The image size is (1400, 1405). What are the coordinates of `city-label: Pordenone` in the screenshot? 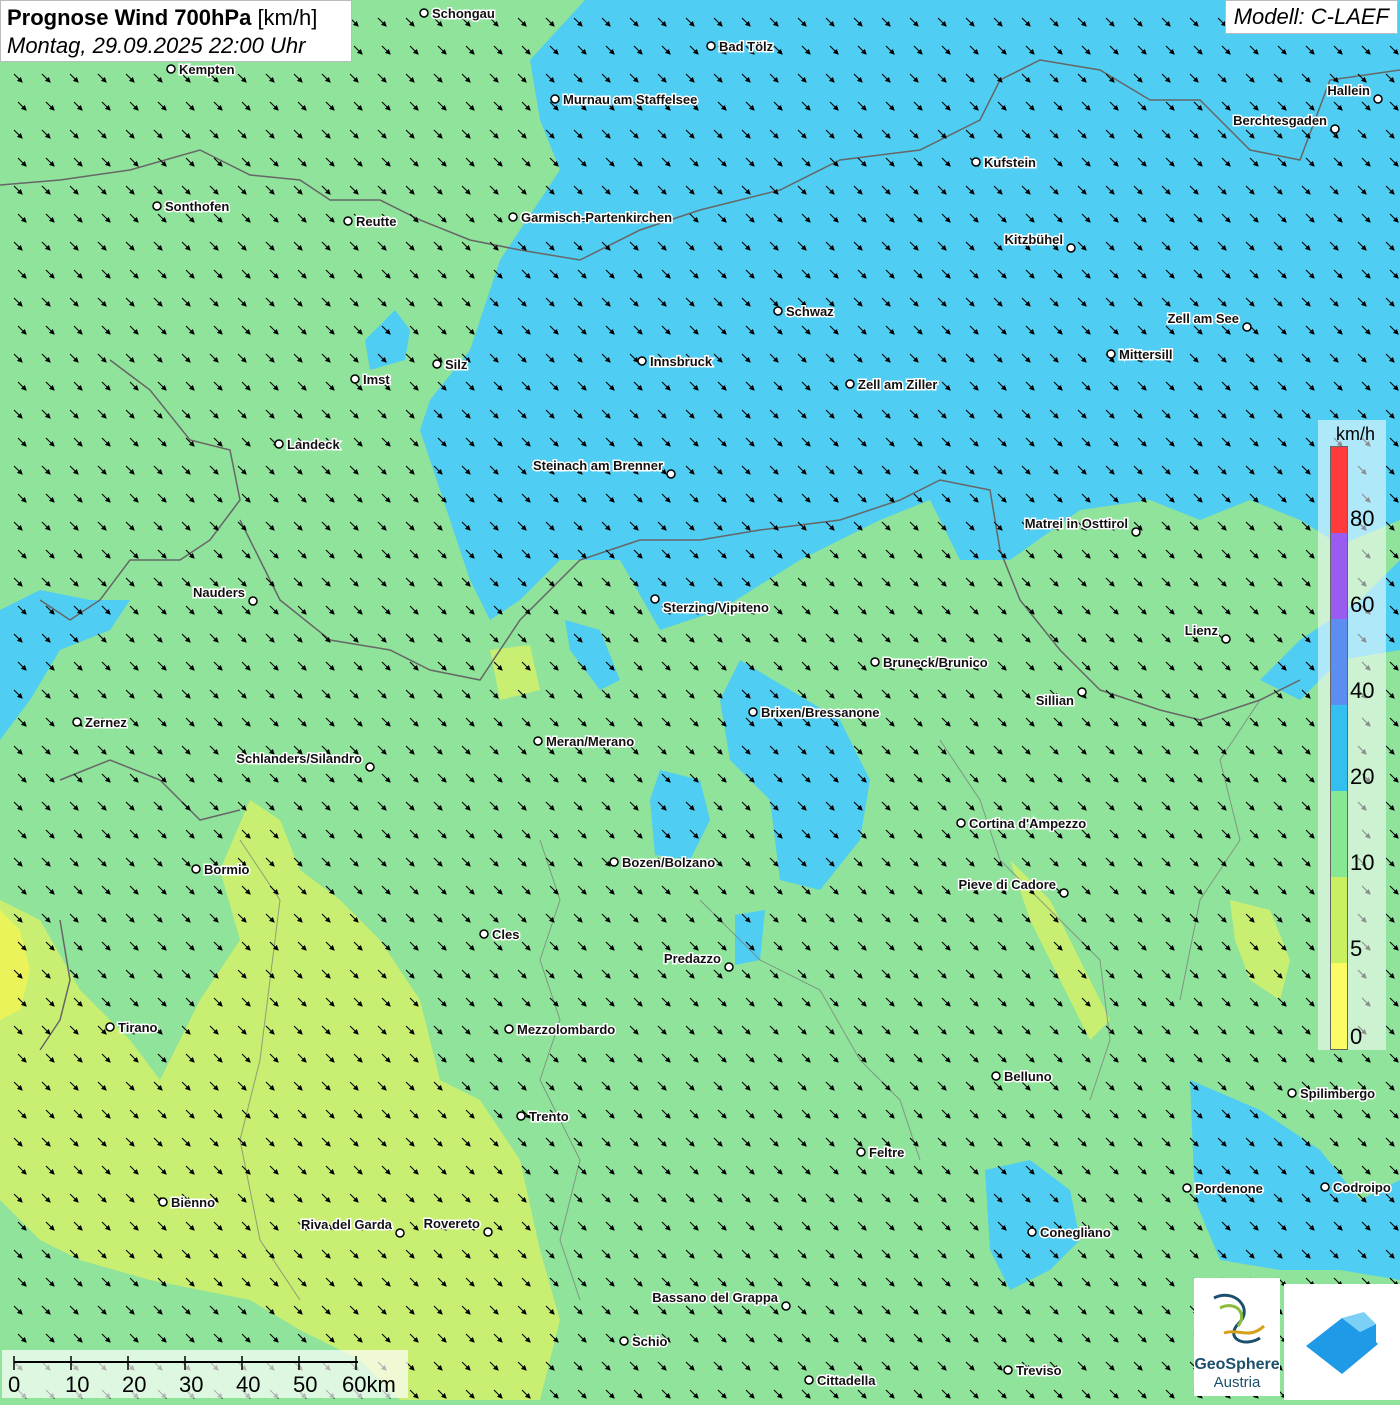 It's located at (1229, 1188).